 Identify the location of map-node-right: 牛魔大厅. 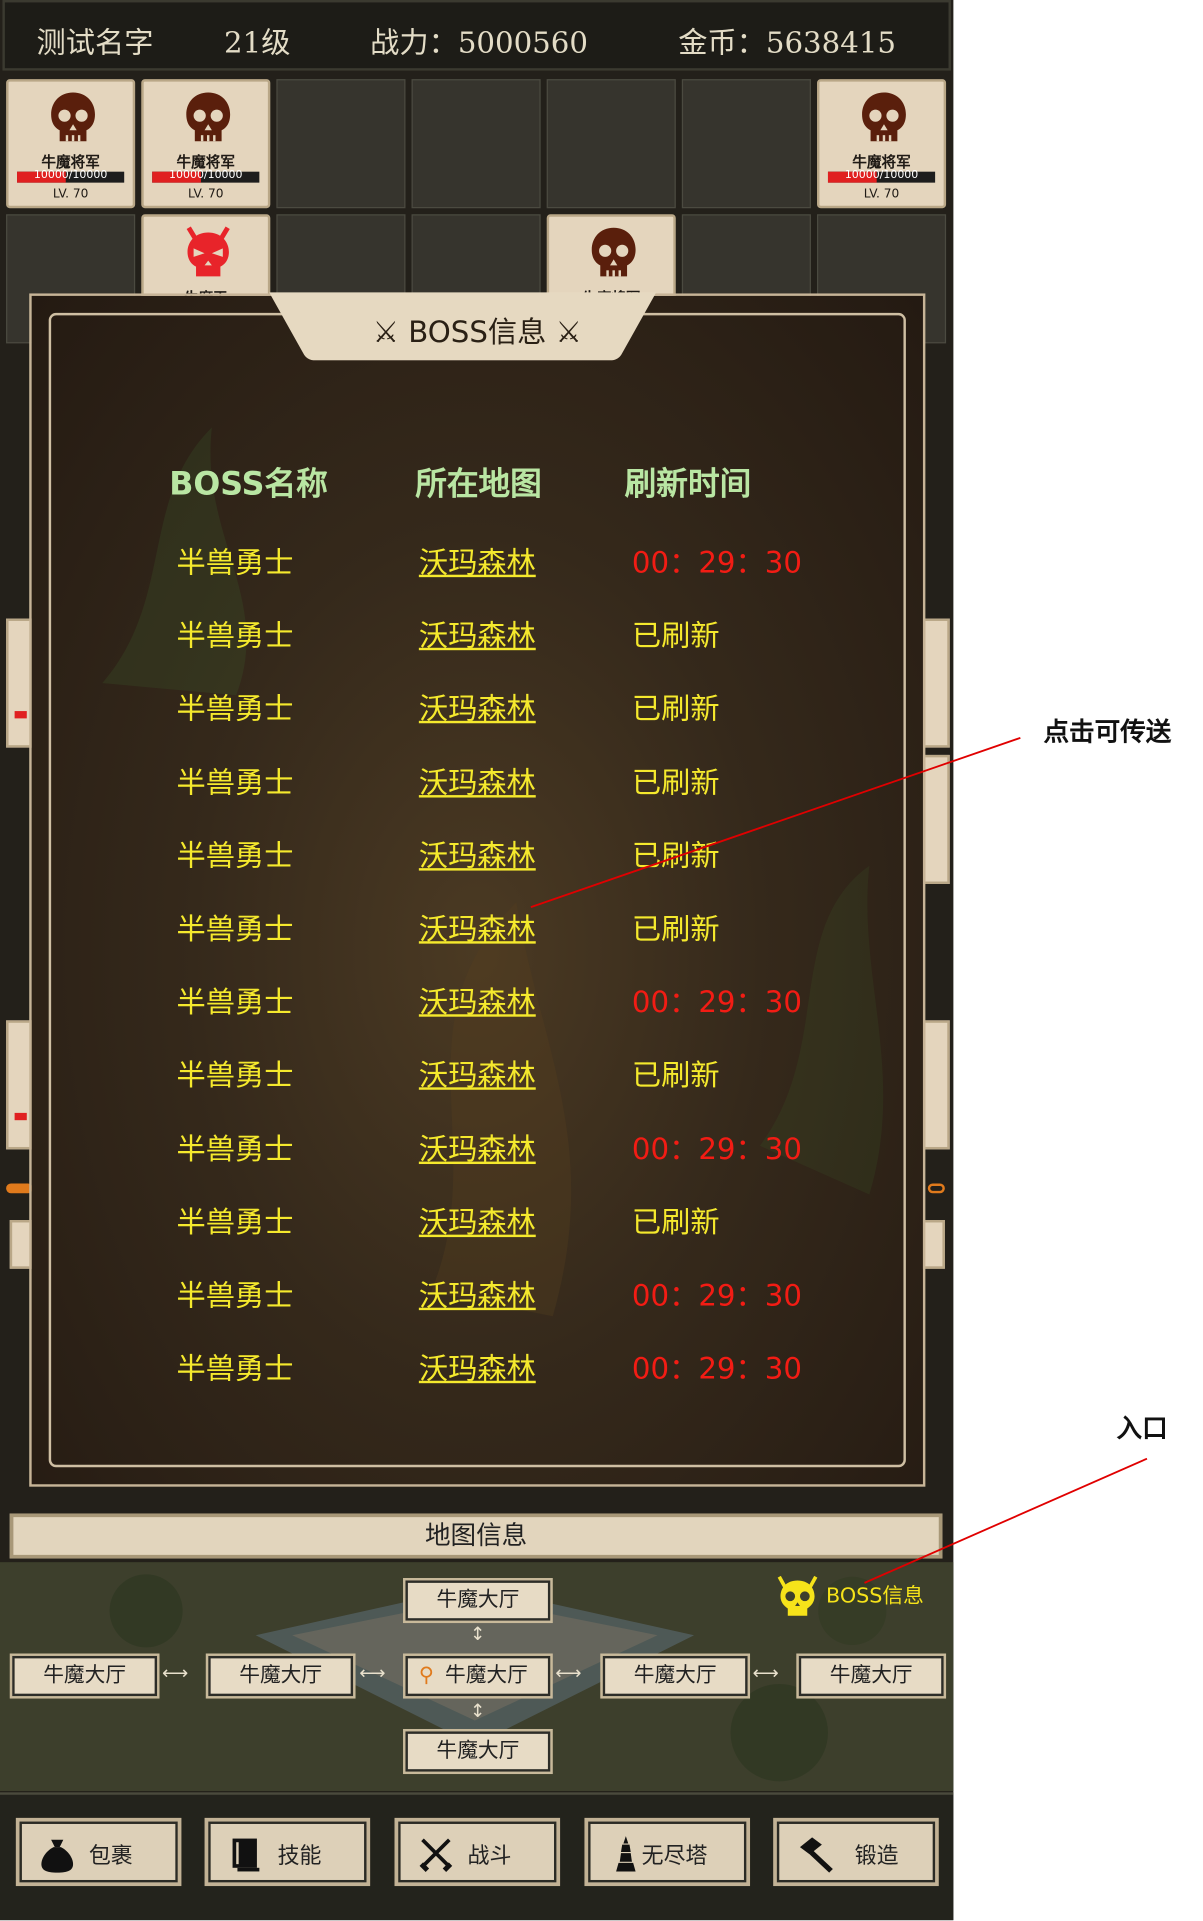
(675, 1676).